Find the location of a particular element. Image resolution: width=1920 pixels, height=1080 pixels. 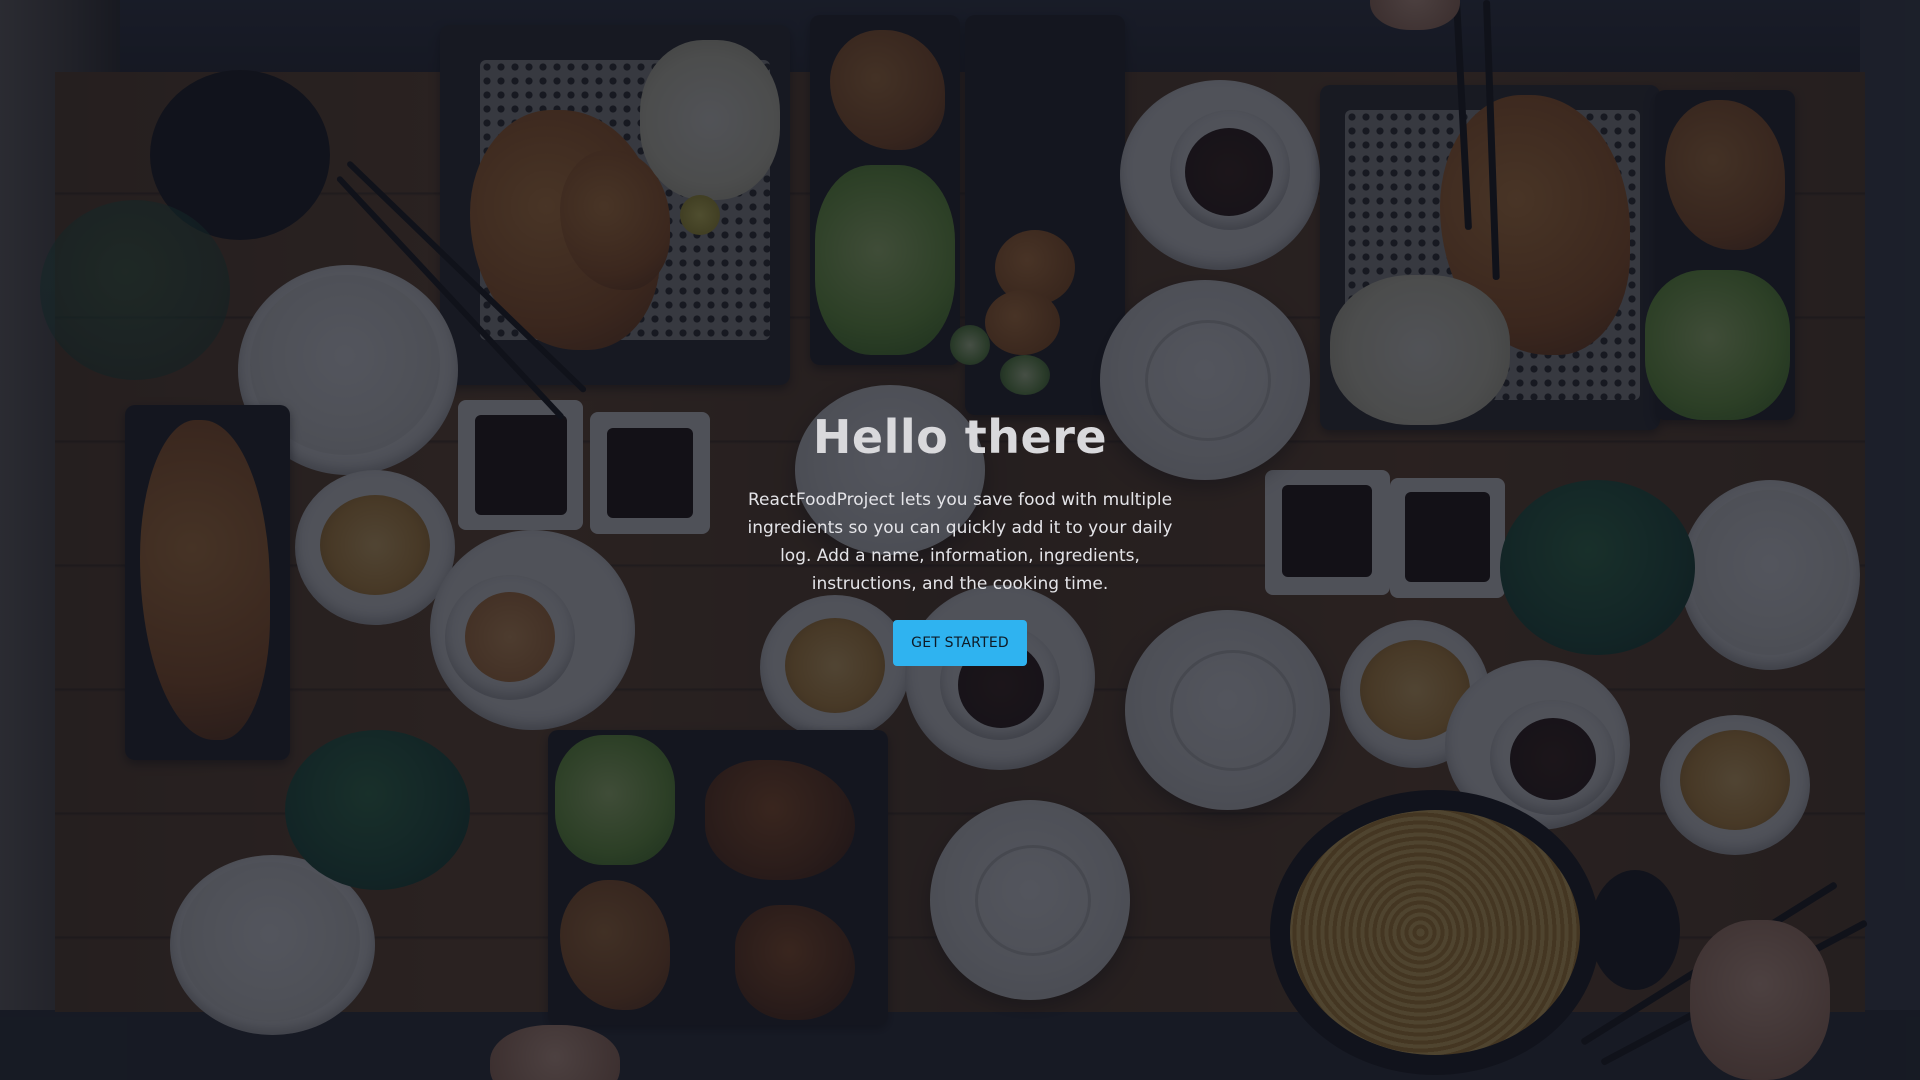

get-started-button: GET STARTED is located at coordinates (960, 643).